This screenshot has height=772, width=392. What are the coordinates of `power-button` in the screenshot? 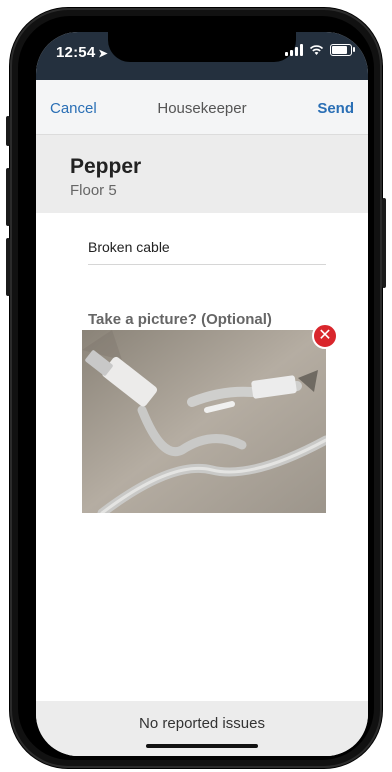 It's located at (384, 243).